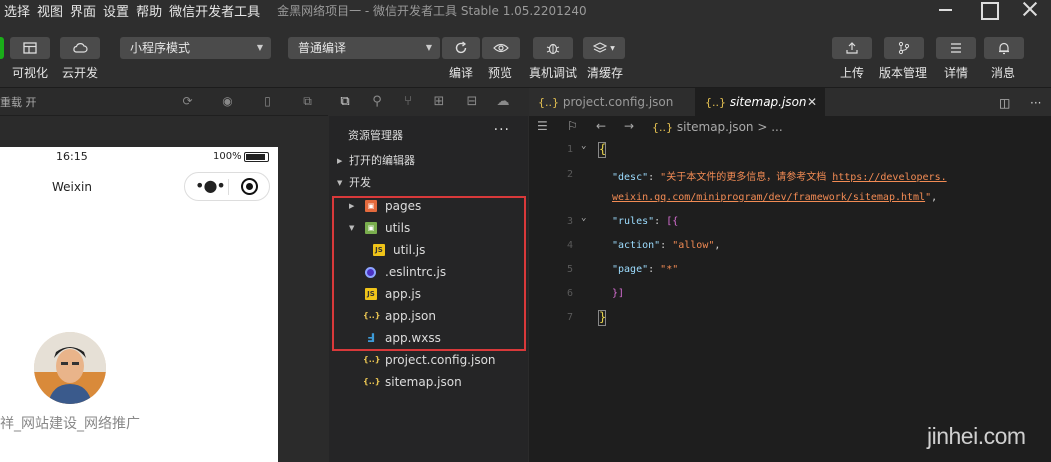 The width and height of the screenshot is (1051, 462). Describe the element at coordinates (30, 73) in the screenshot. I see `visual-label: 可视化` at that location.